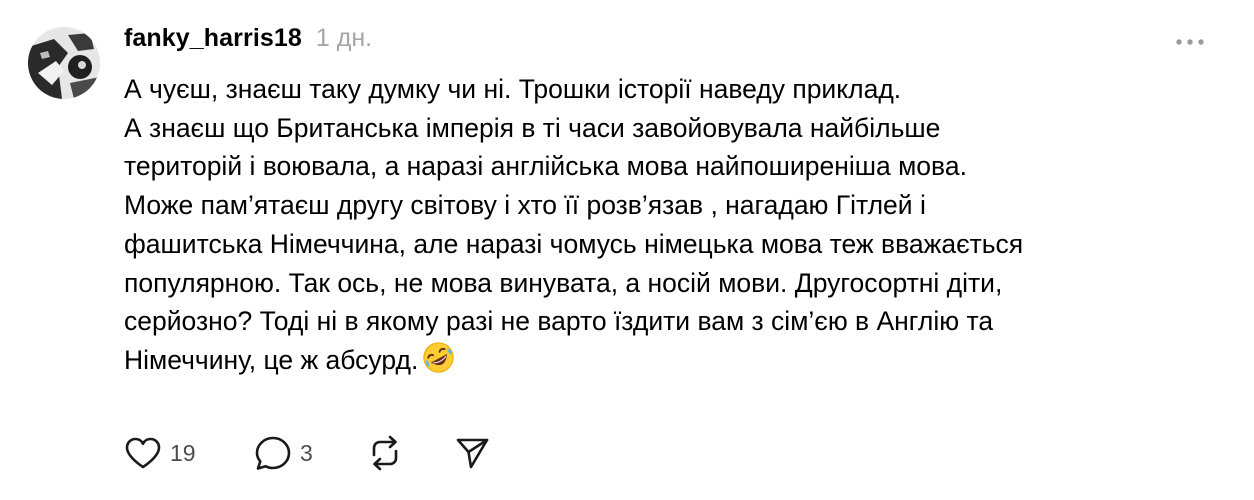 The width and height of the screenshot is (1254, 500). Describe the element at coordinates (664, 360) in the screenshot. I see `post-text-line-last: Німеччину, це ж абсурд.` at that location.